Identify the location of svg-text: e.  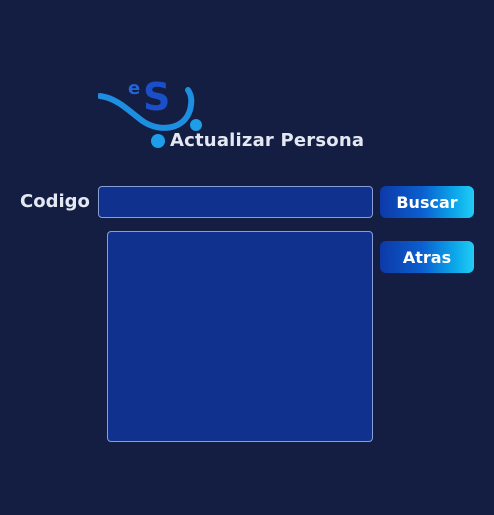
(134, 88).